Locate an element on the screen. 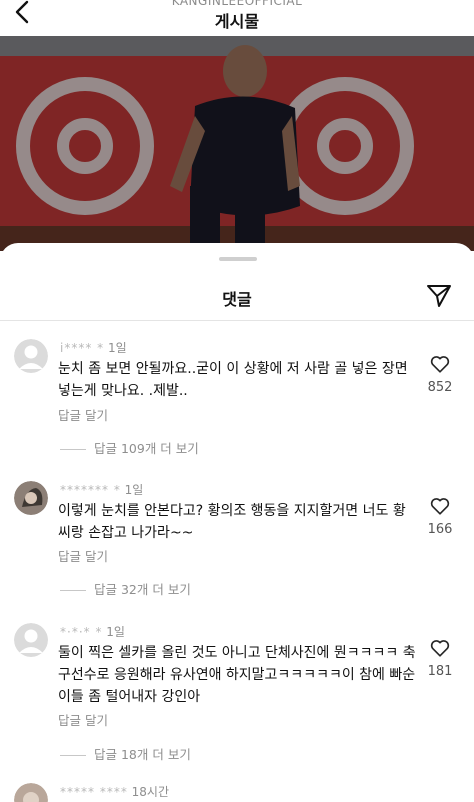 Image resolution: width=474 pixels, height=802 pixels. paper-plane-icon is located at coordinates (439, 296).